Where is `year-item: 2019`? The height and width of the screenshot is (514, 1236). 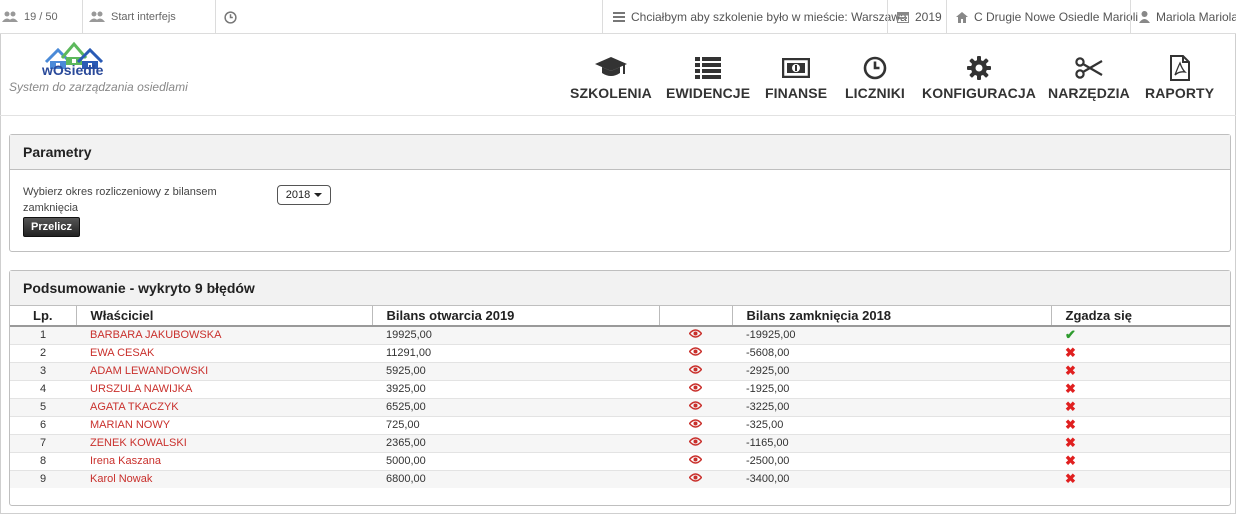
year-item: 2019 is located at coordinates (919, 17).